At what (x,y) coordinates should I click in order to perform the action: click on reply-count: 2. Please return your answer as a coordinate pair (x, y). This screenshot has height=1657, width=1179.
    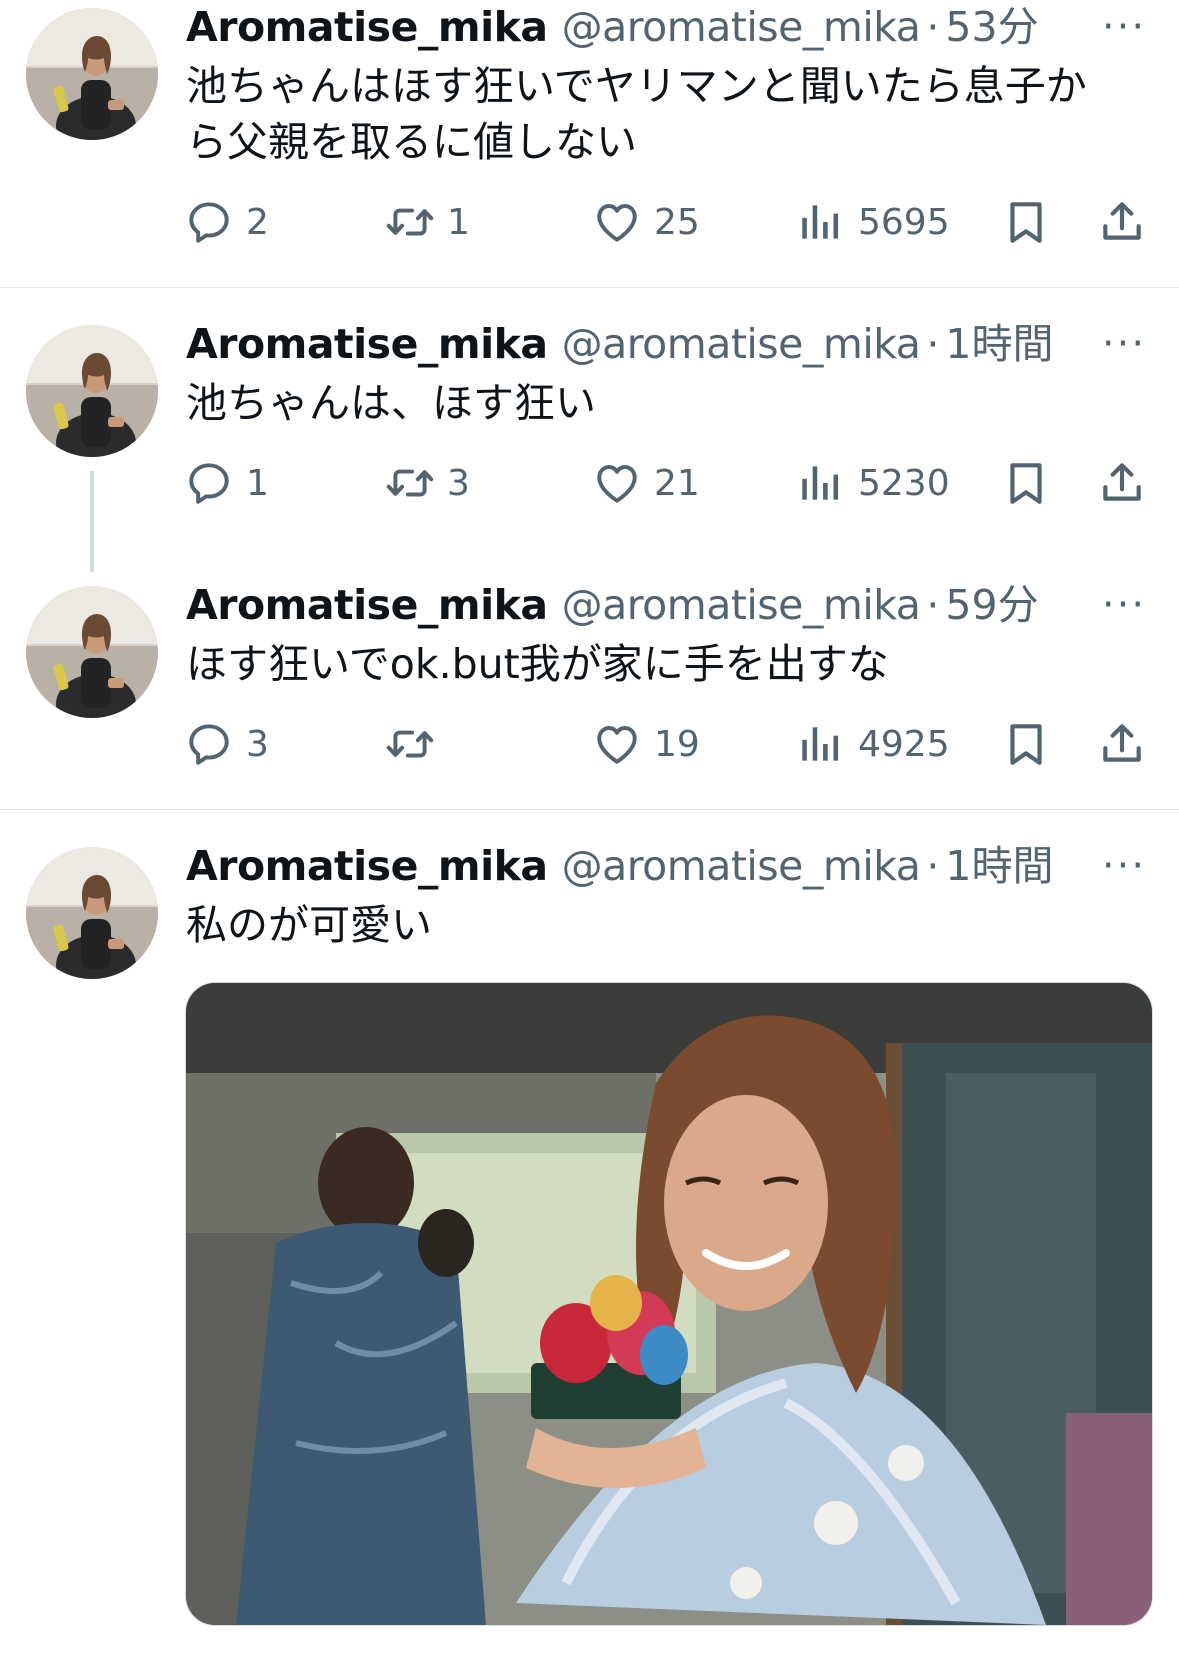
    Looking at the image, I should click on (257, 222).